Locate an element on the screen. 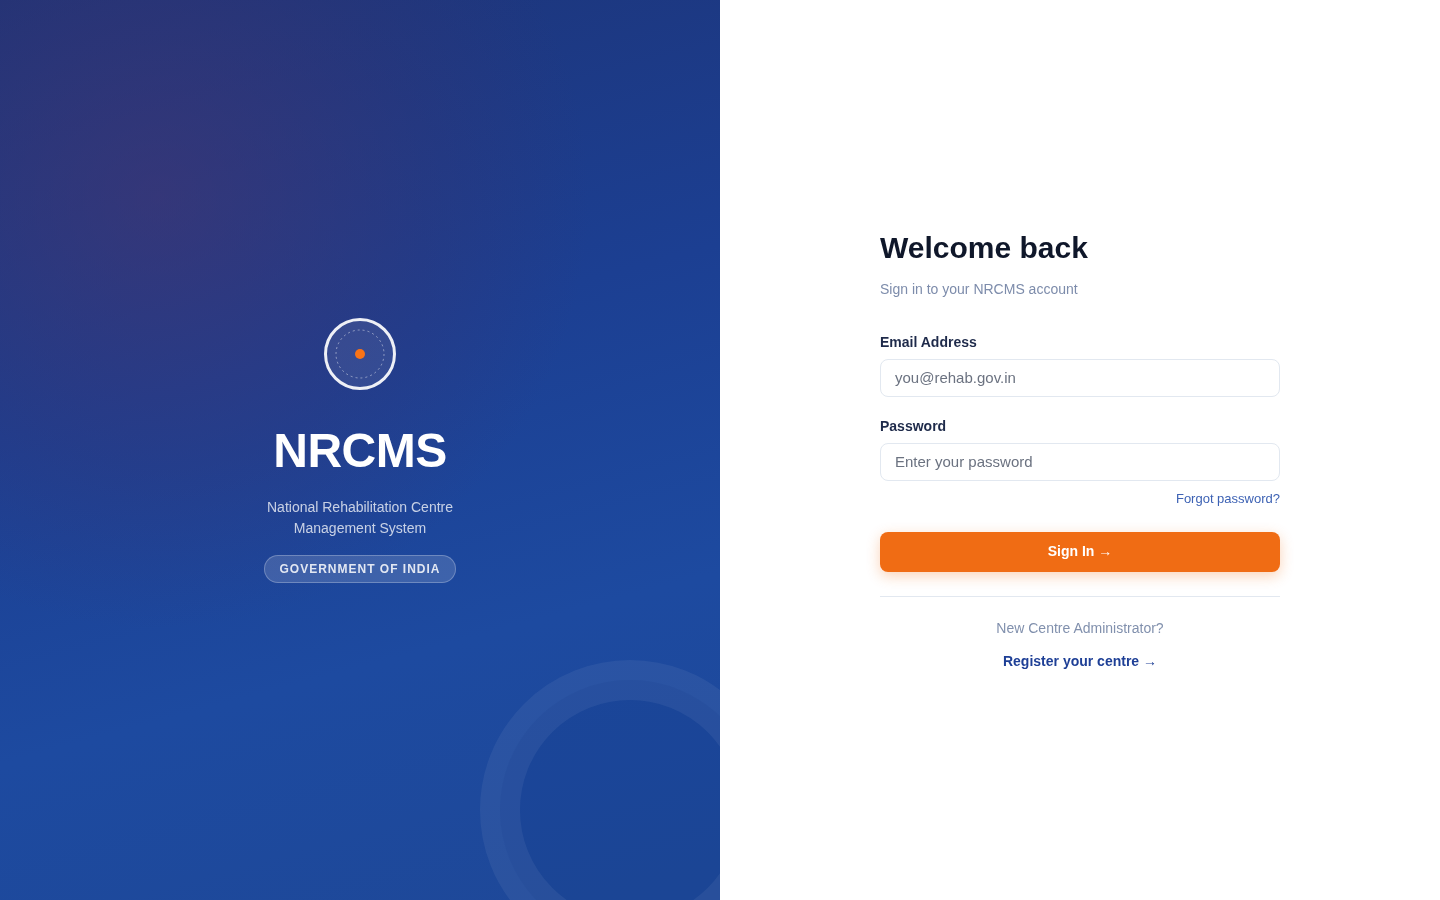 The width and height of the screenshot is (1440, 900). logo-icon is located at coordinates (360, 353).